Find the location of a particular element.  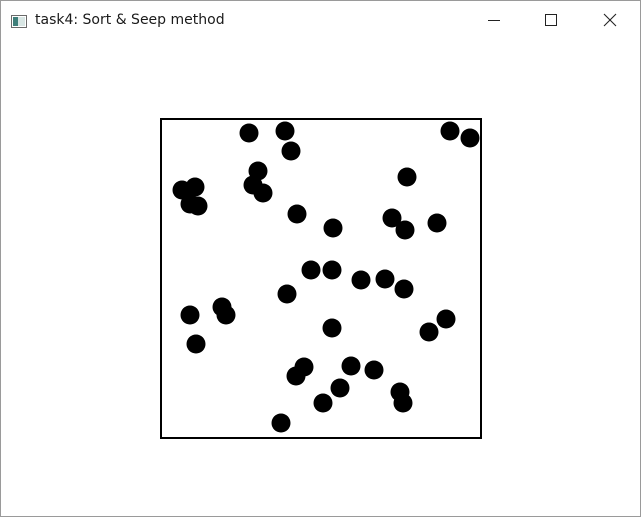

window-title: task4: Sort & Seep method is located at coordinates (130, 20).